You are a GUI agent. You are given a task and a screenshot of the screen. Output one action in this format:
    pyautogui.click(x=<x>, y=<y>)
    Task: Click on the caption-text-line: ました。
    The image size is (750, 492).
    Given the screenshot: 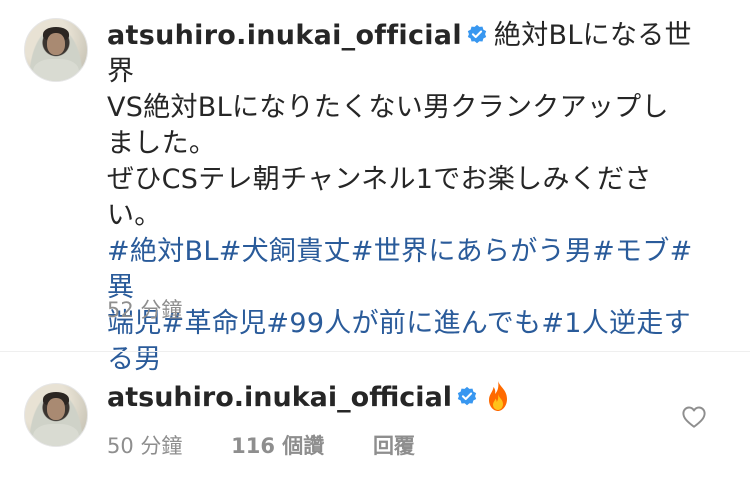 What is the action you would take?
    pyautogui.click(x=162, y=143)
    